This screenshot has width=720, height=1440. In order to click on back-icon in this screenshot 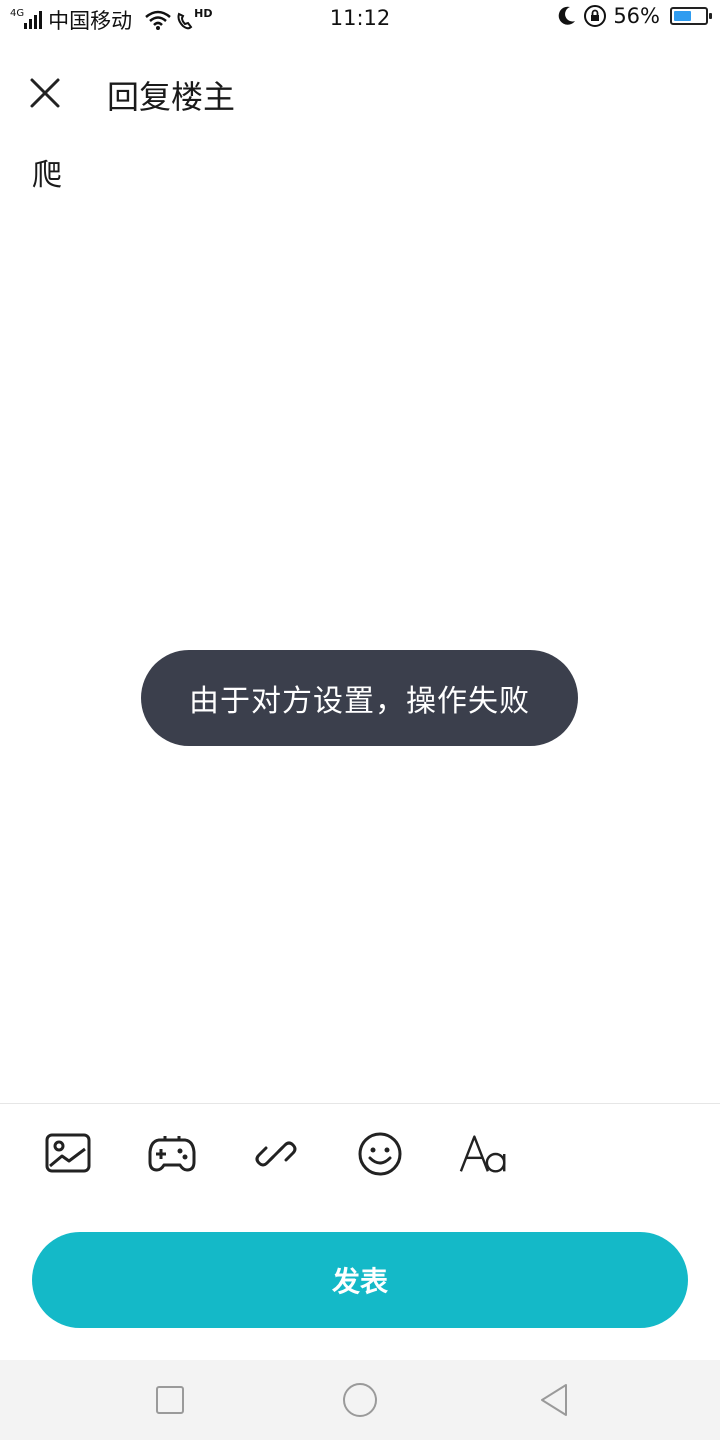, I will do `click(554, 1400)`.